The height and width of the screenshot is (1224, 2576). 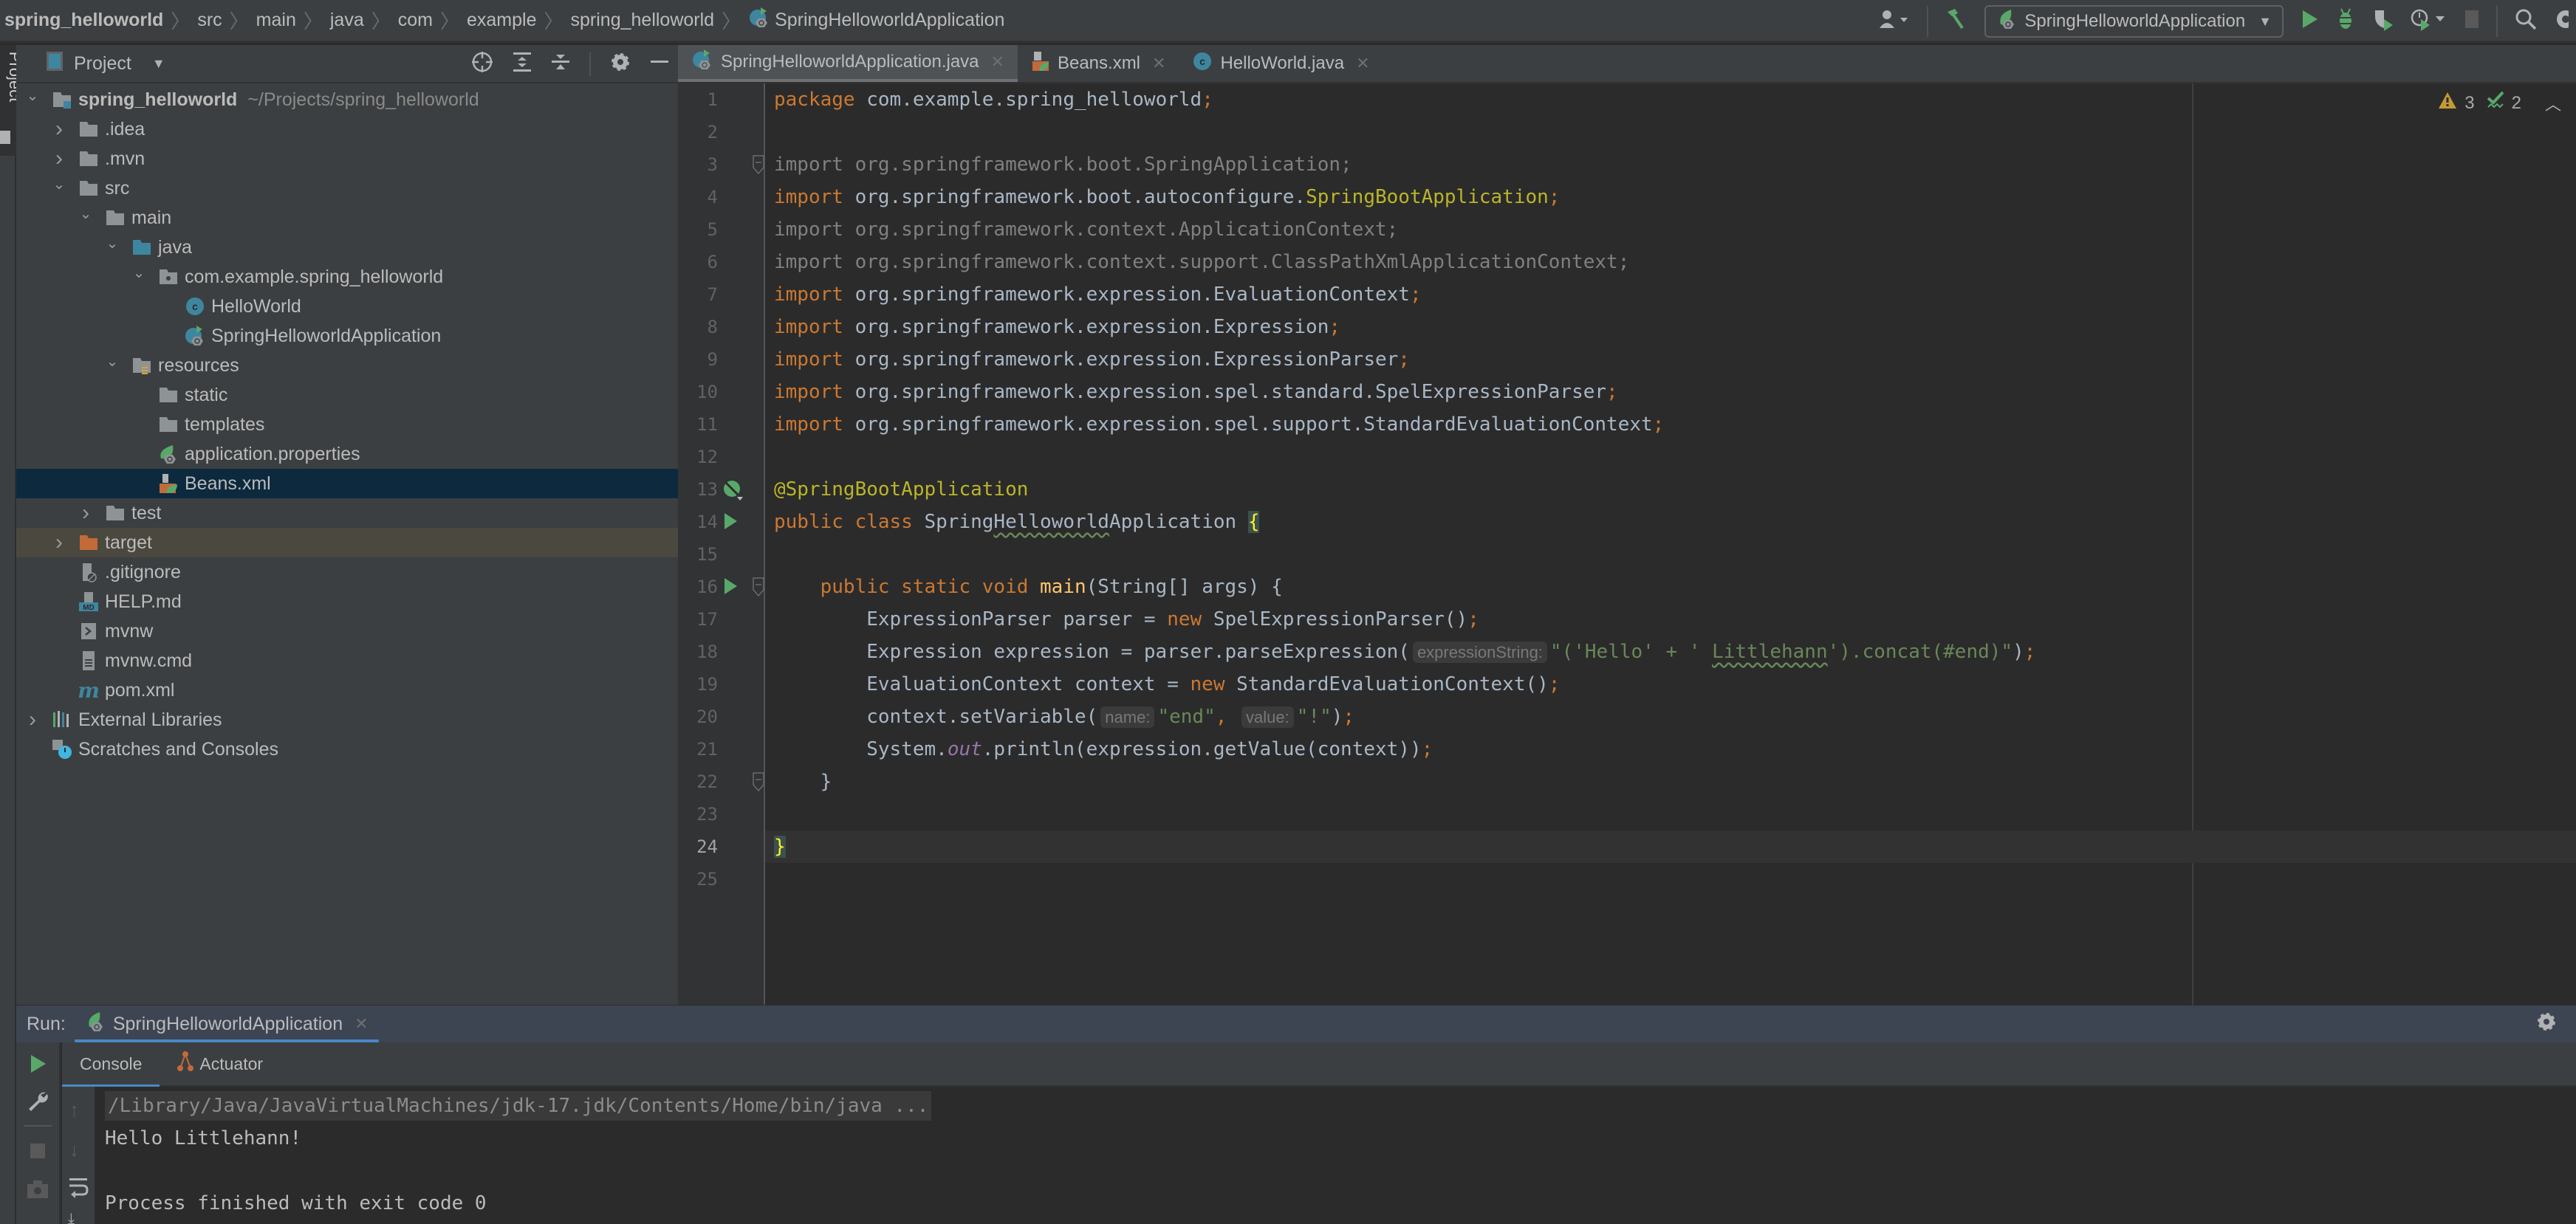 I want to click on tree-item: MD HELP.md, so click(x=347, y=601).